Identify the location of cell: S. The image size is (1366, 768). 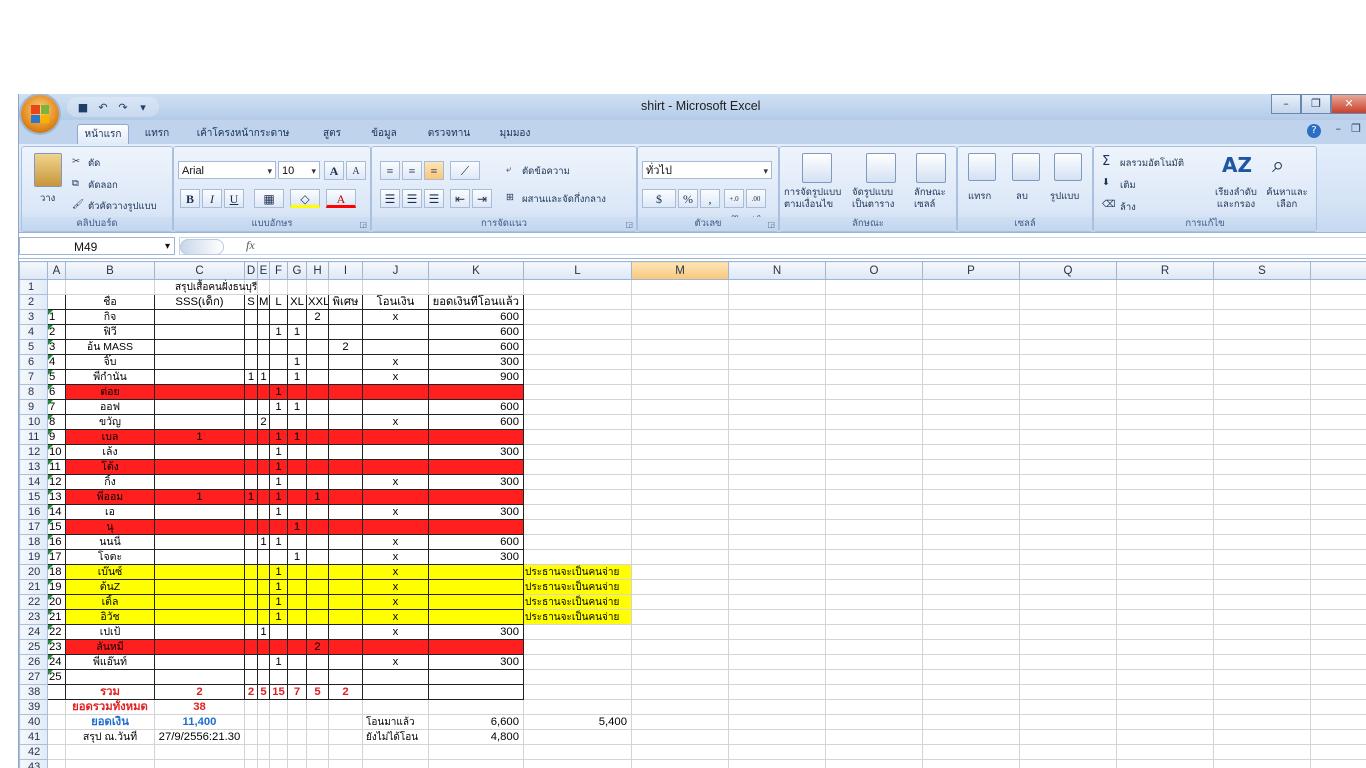
(251, 302).